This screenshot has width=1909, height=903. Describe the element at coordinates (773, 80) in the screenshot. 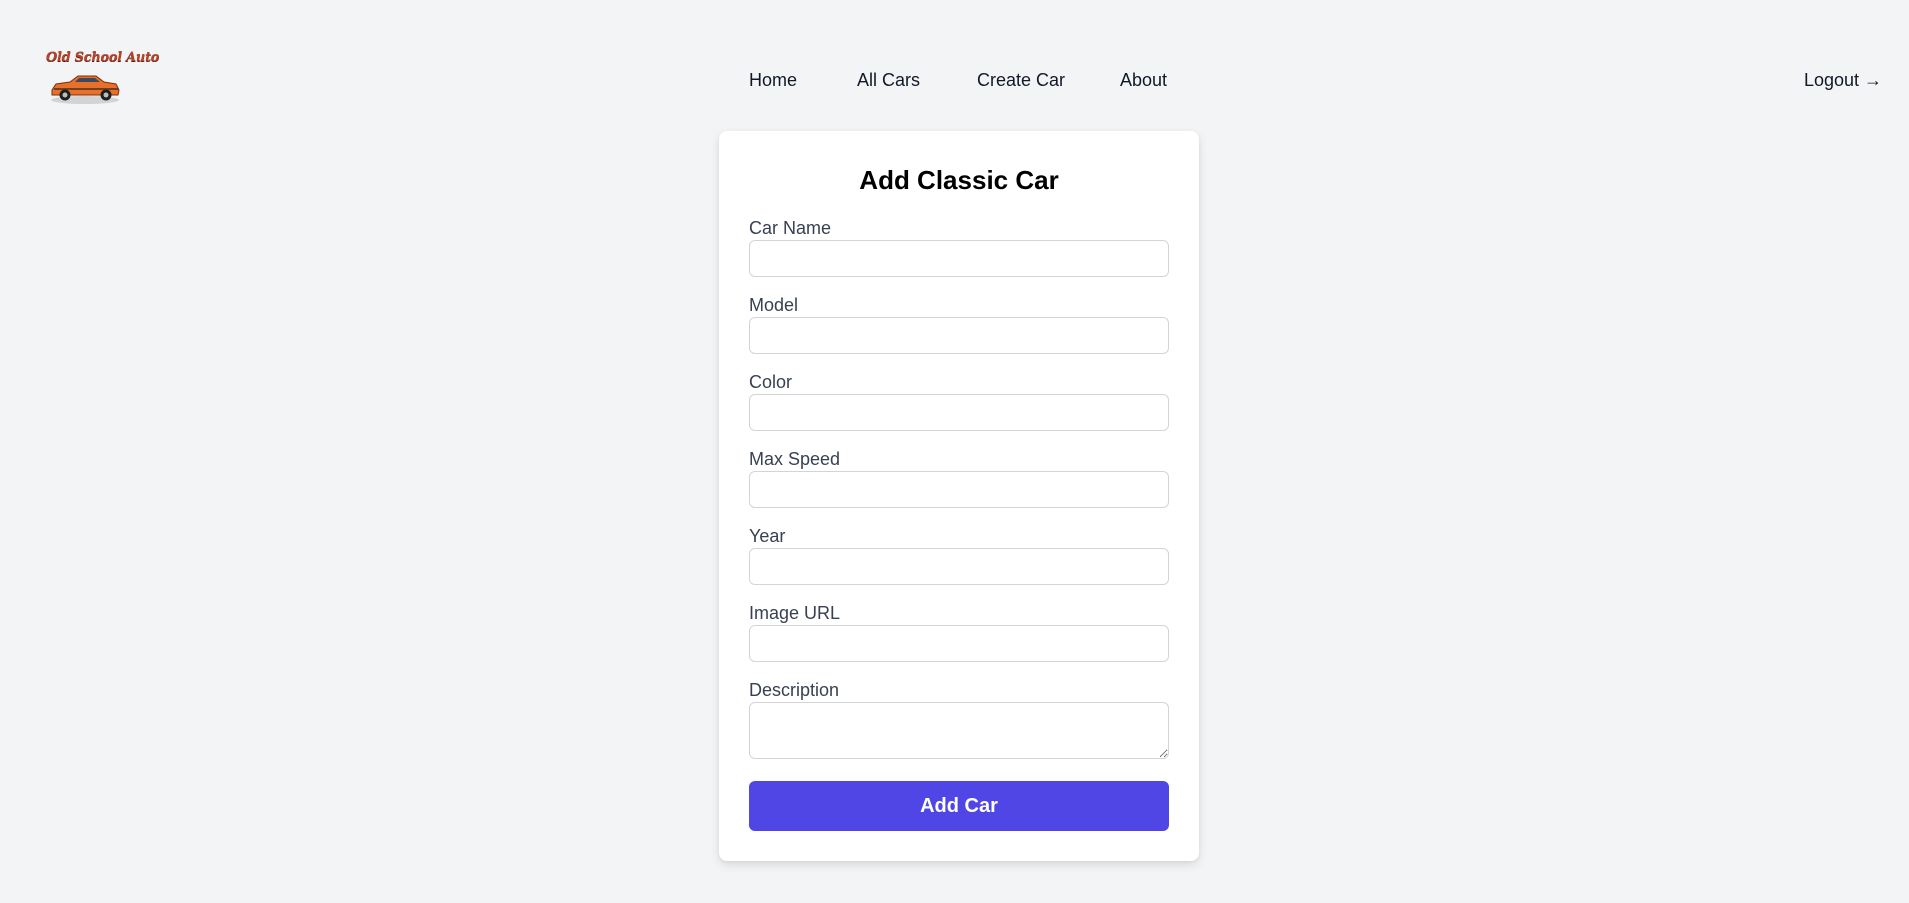

I see `nav-home-link: Home` at that location.